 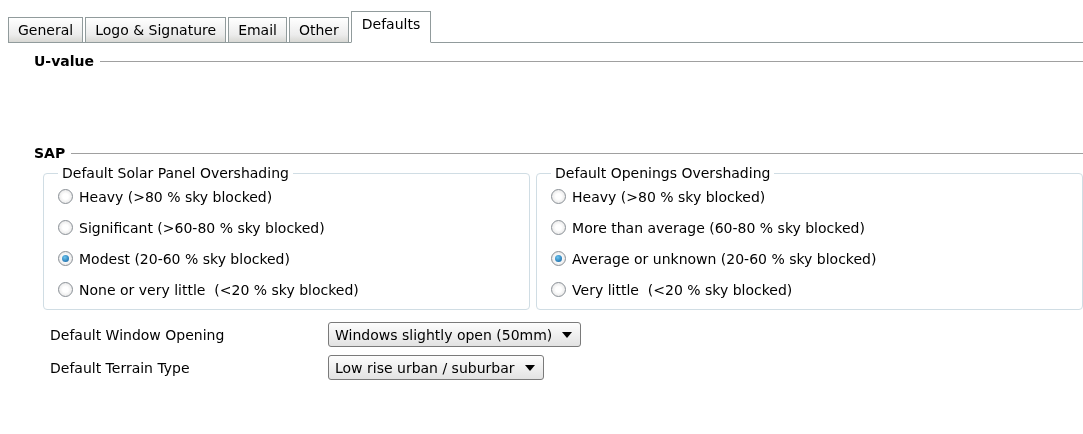 I want to click on dropdown: Windows slightly open (50mm), so click(x=455, y=334).